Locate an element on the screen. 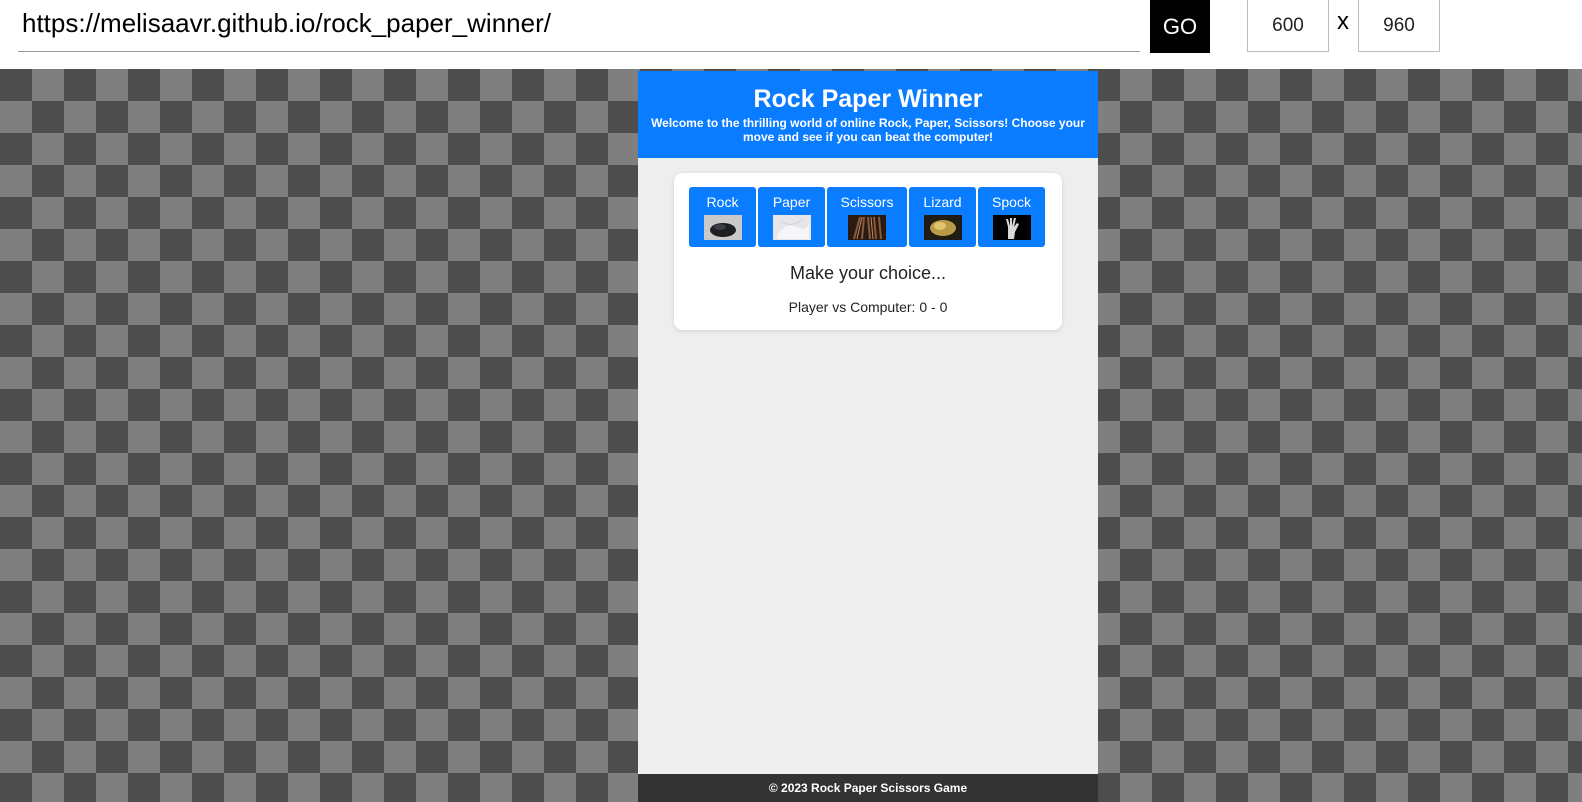 This screenshot has height=802, width=1582. footer-text: © 2023 Rock Paper Scissors Game is located at coordinates (868, 788).